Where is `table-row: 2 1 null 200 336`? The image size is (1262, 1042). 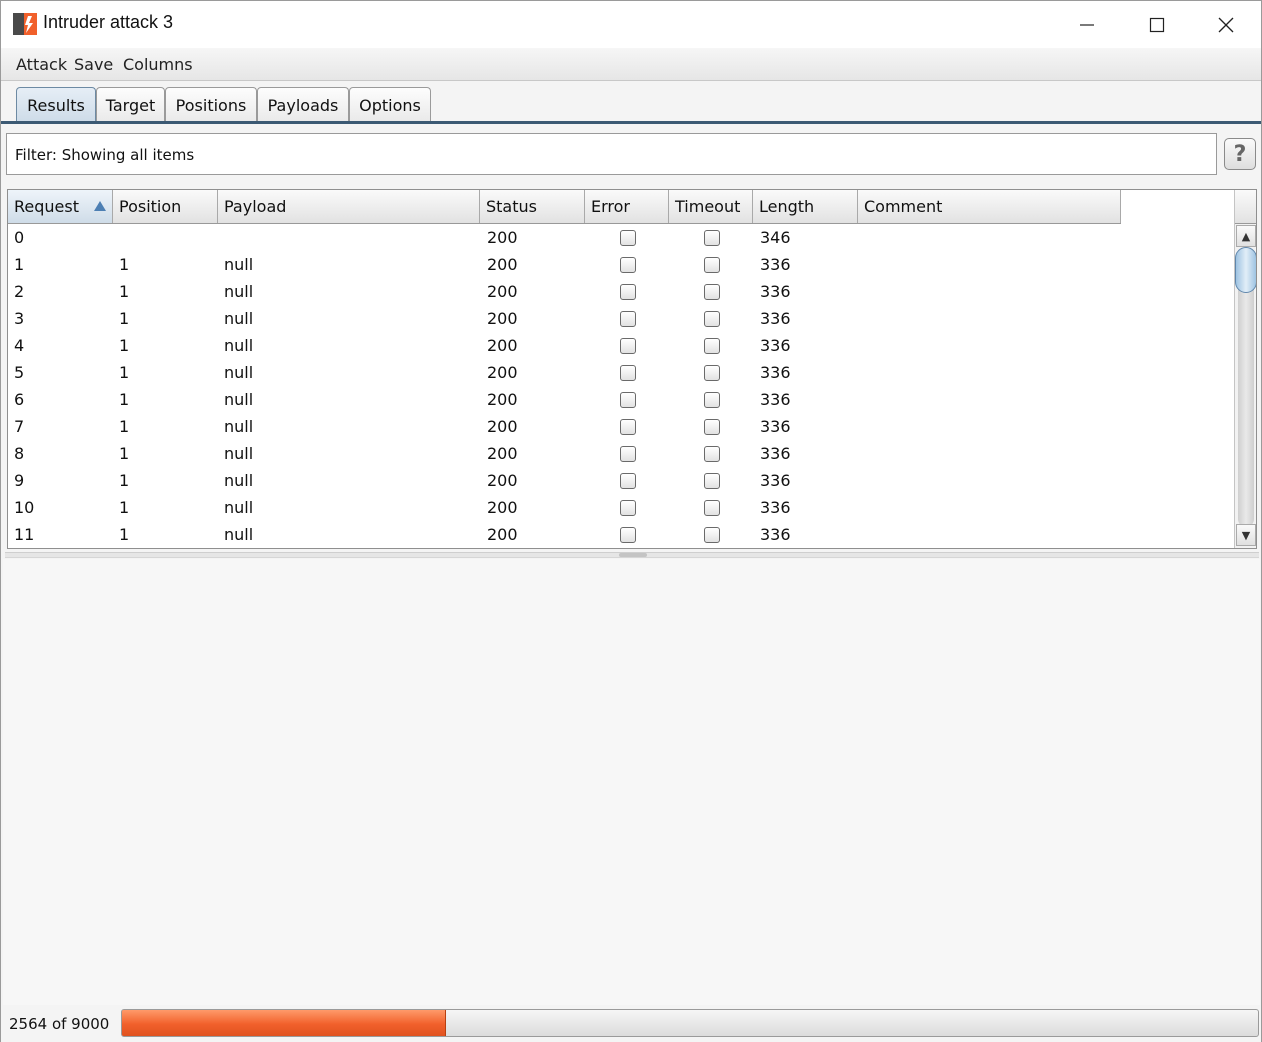
table-row: 2 1 null 200 336 is located at coordinates (564, 291).